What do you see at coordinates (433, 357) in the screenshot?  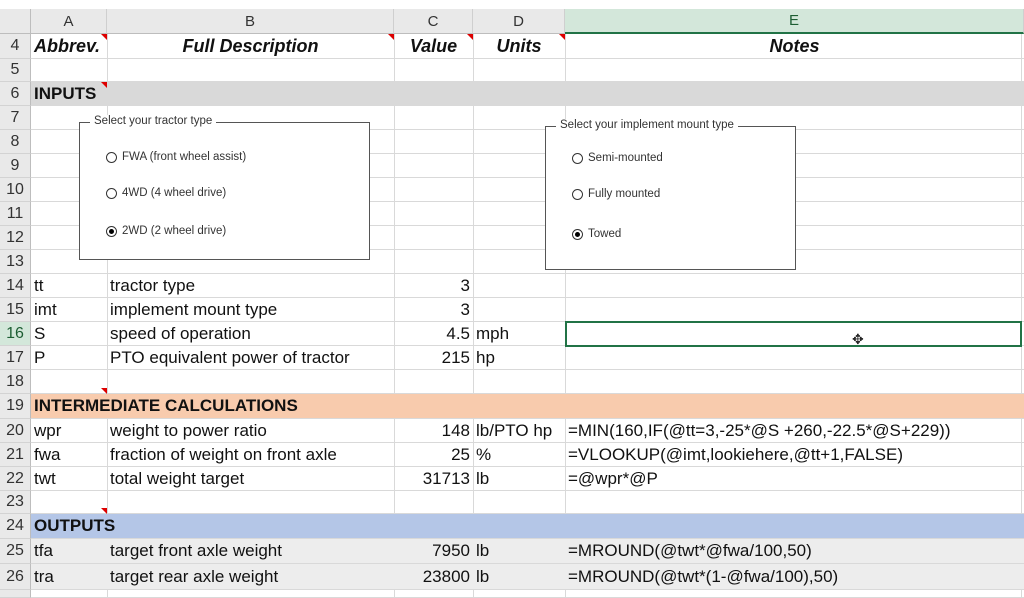 I see `cell-value: 215` at bounding box center [433, 357].